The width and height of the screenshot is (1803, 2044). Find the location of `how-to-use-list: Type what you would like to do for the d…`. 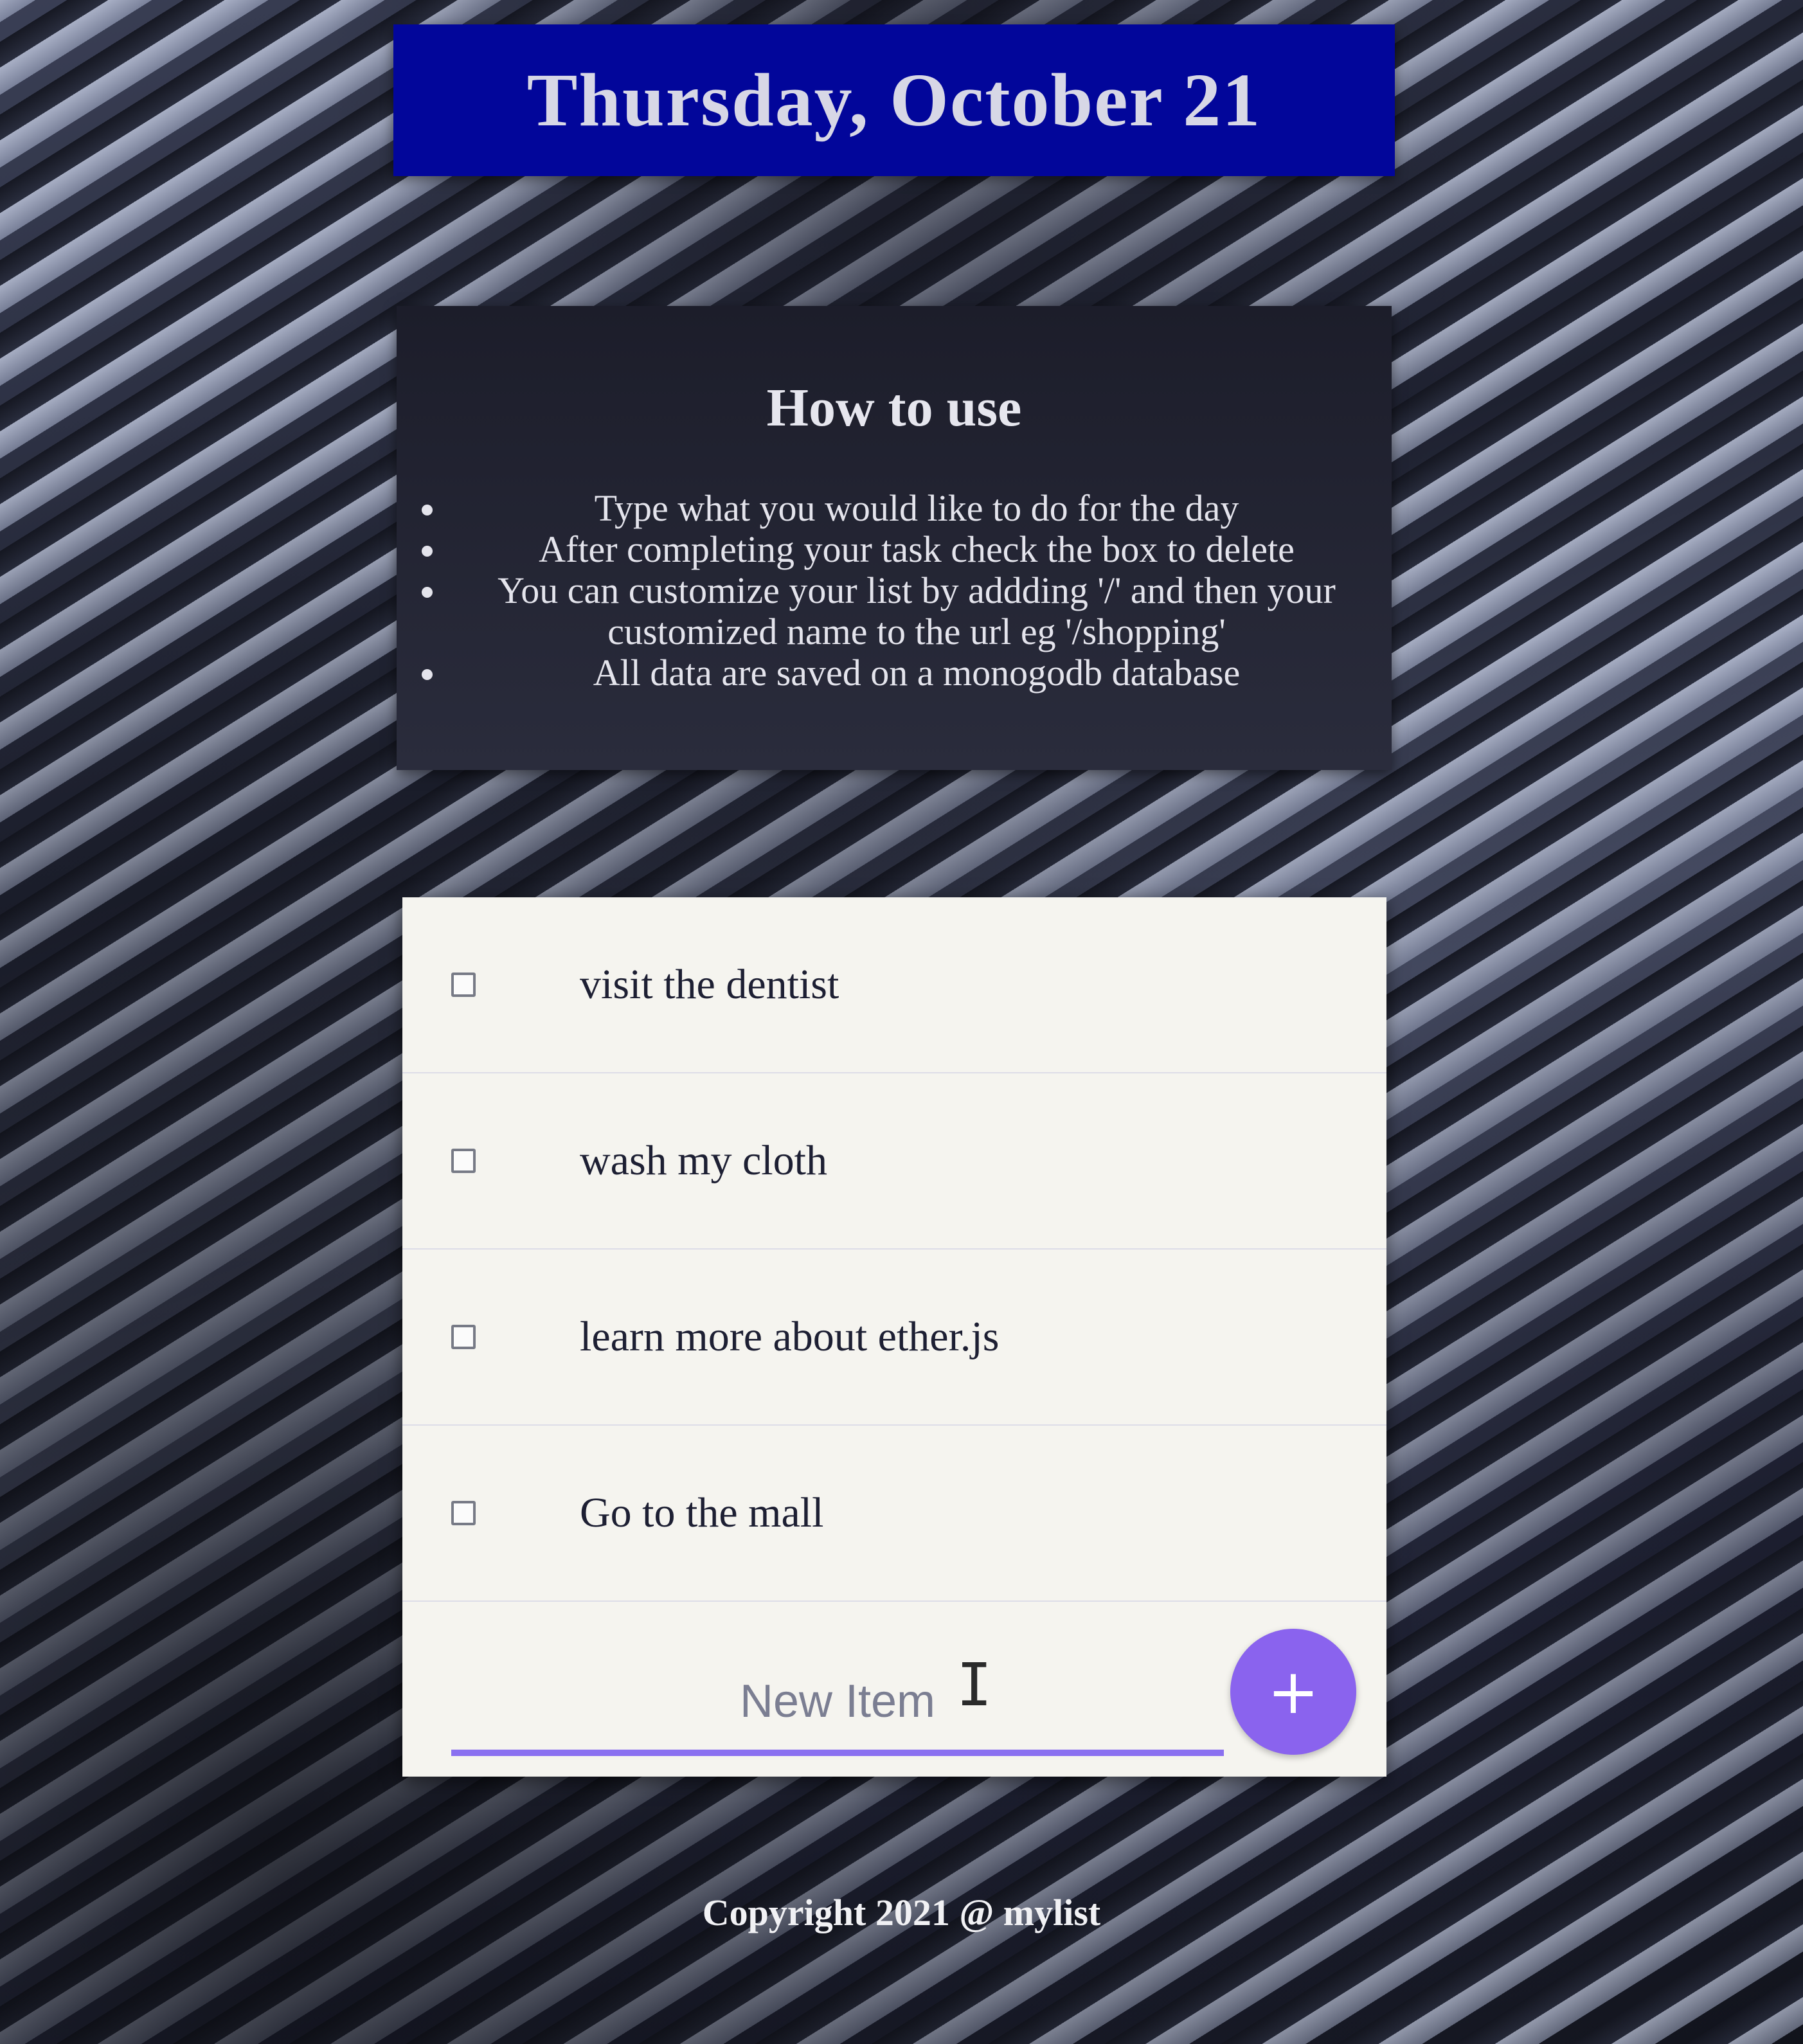

how-to-use-list: Type what you would like to do for the d… is located at coordinates (895, 591).